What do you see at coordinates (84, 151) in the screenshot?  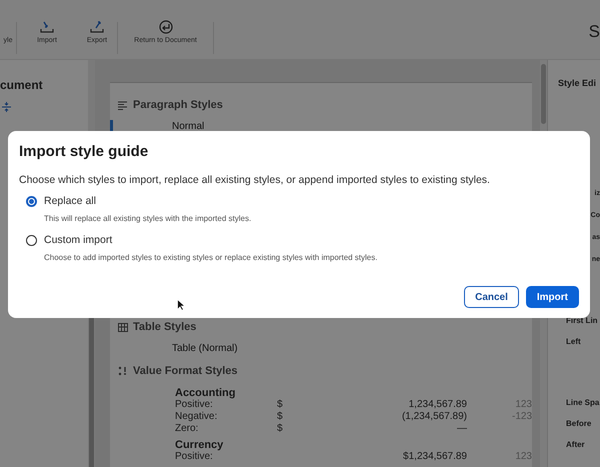 I see `dialog-title: Import style guide` at bounding box center [84, 151].